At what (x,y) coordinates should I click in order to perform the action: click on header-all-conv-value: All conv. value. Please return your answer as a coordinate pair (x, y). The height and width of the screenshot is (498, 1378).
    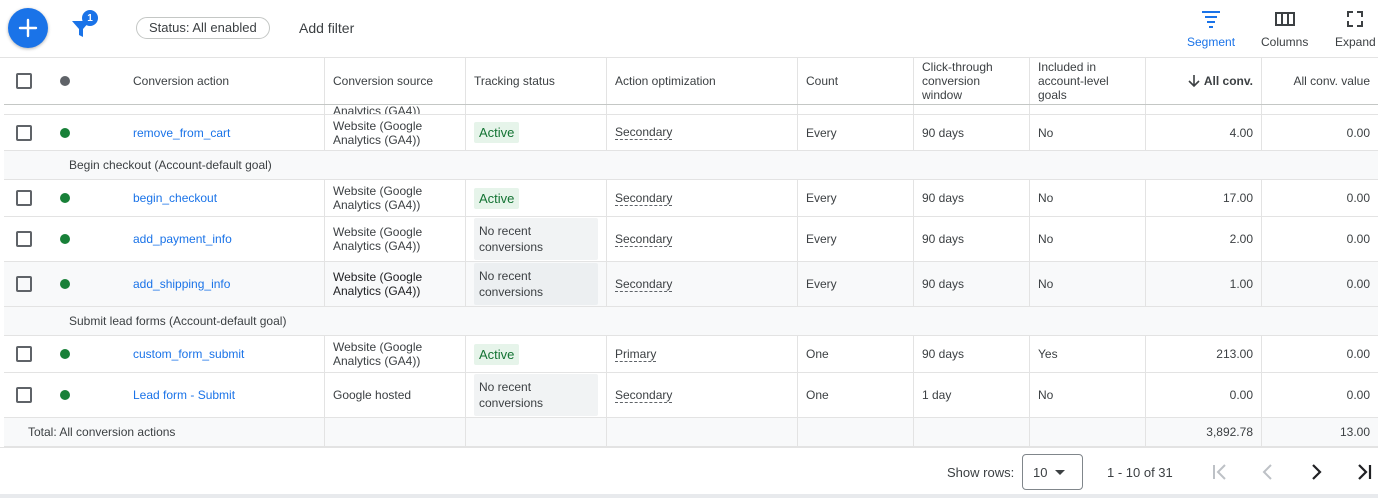
    Looking at the image, I should click on (1320, 81).